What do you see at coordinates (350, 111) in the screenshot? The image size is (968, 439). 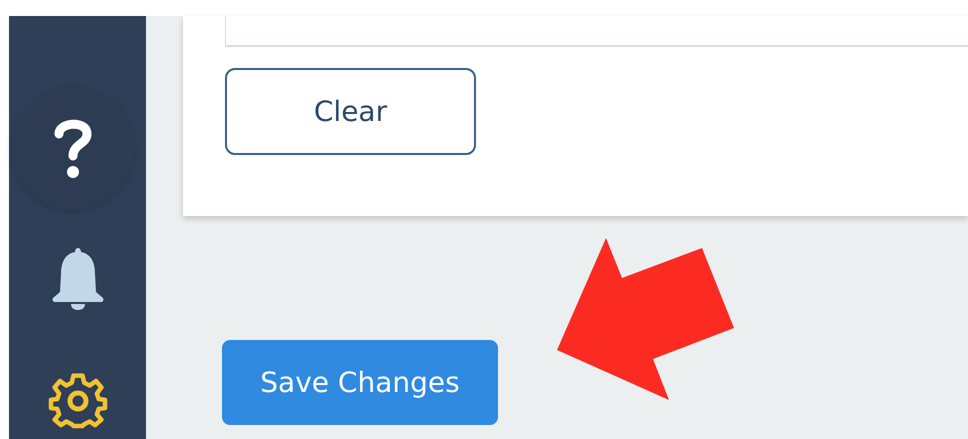 I see `clear-button: Clear` at bounding box center [350, 111].